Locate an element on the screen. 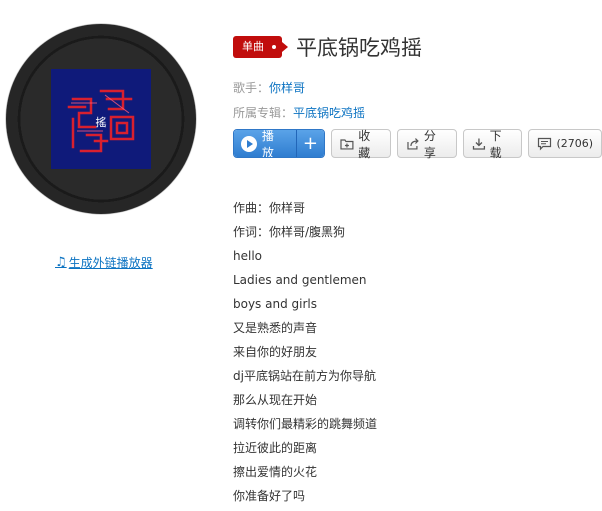 The image size is (602, 511). album-cover-art: 搖 is located at coordinates (101, 119).